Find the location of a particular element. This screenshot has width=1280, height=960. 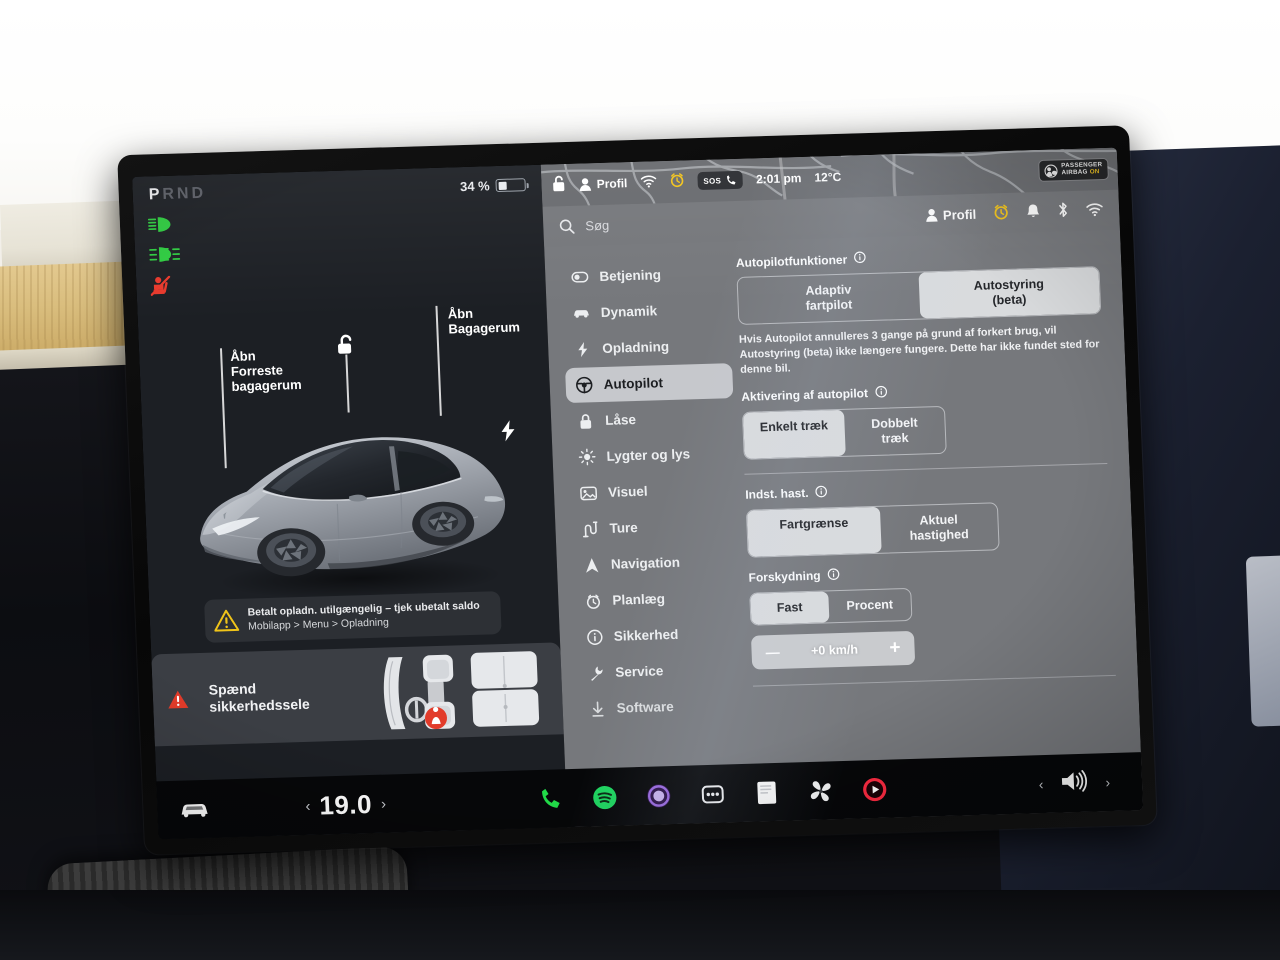

sidebar-item-lygter-og-lys: Lygter og lys is located at coordinates (652, 455).